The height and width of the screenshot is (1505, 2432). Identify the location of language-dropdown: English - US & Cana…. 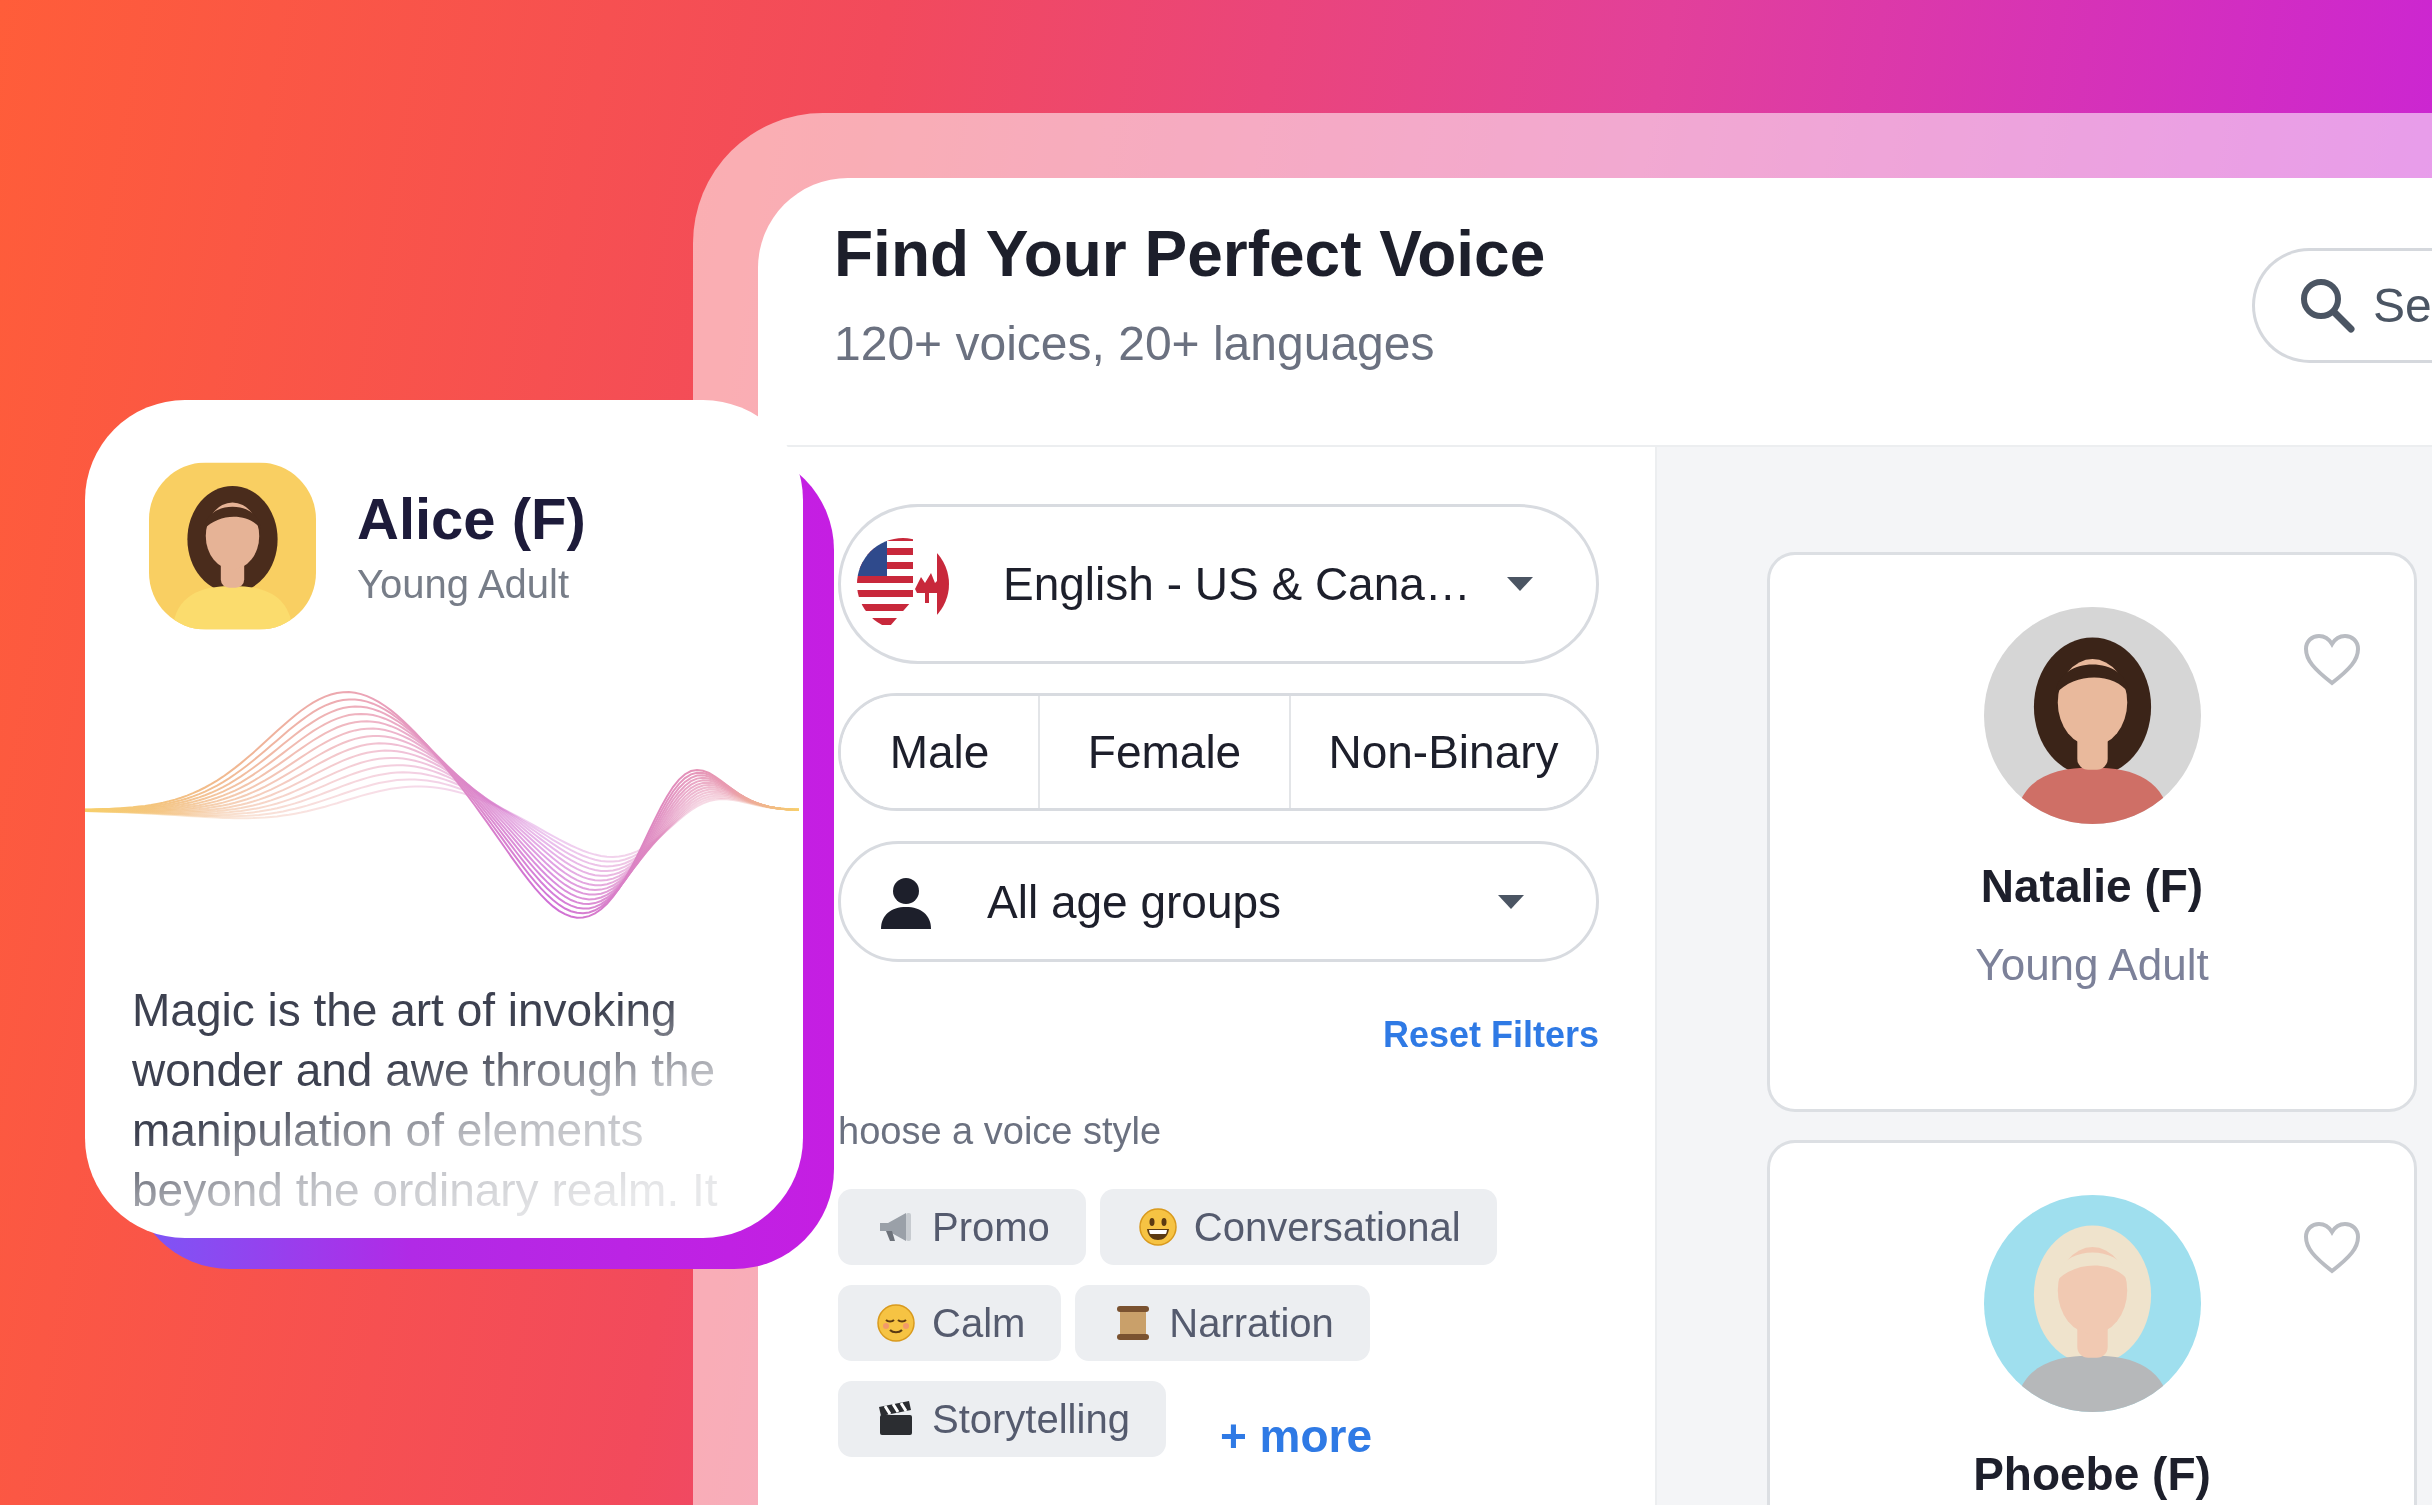
(1218, 584).